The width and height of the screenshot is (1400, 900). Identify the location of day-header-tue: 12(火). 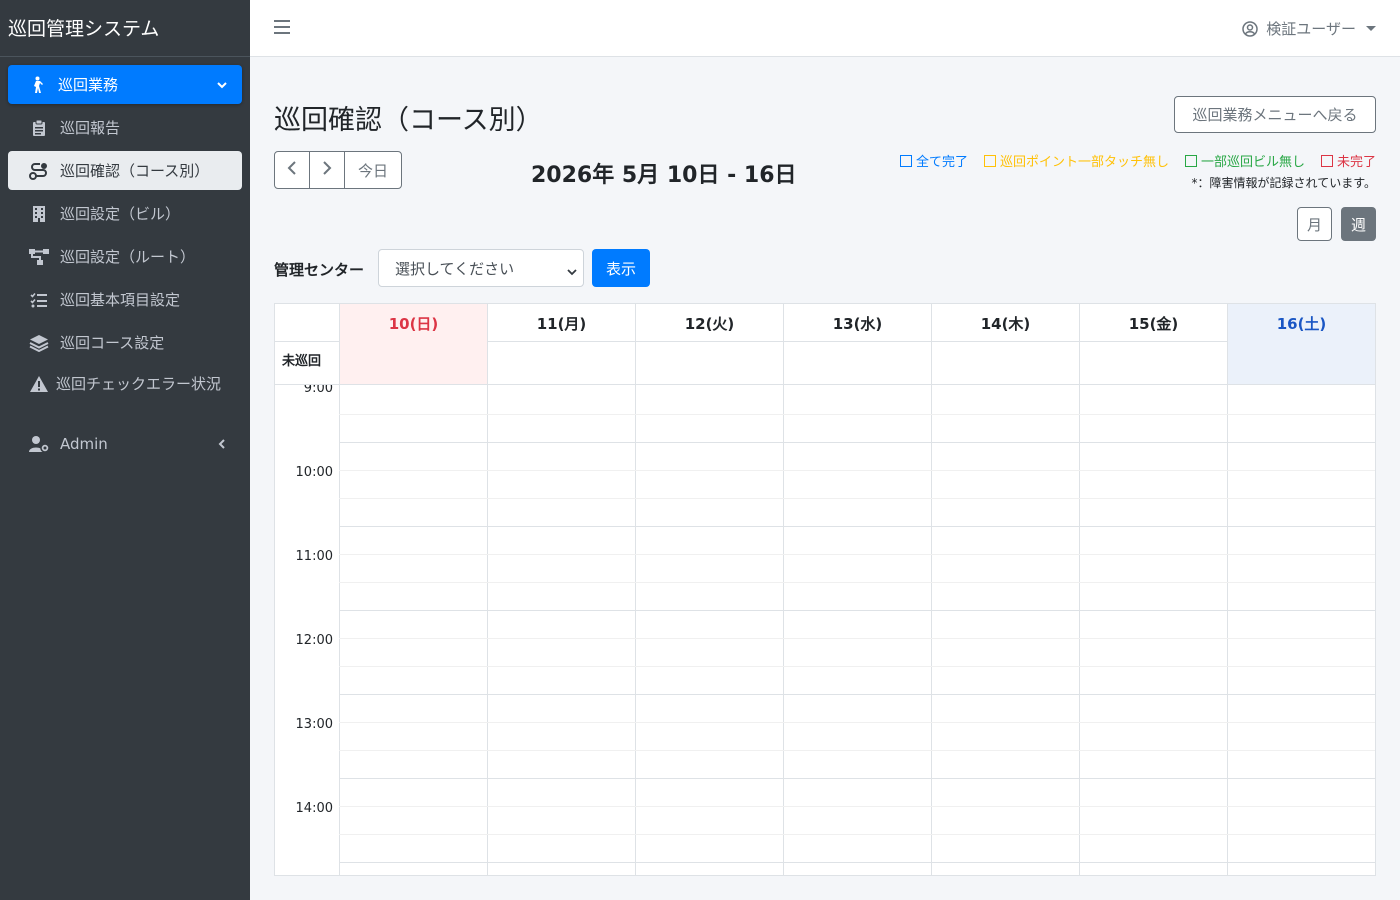
(709, 323).